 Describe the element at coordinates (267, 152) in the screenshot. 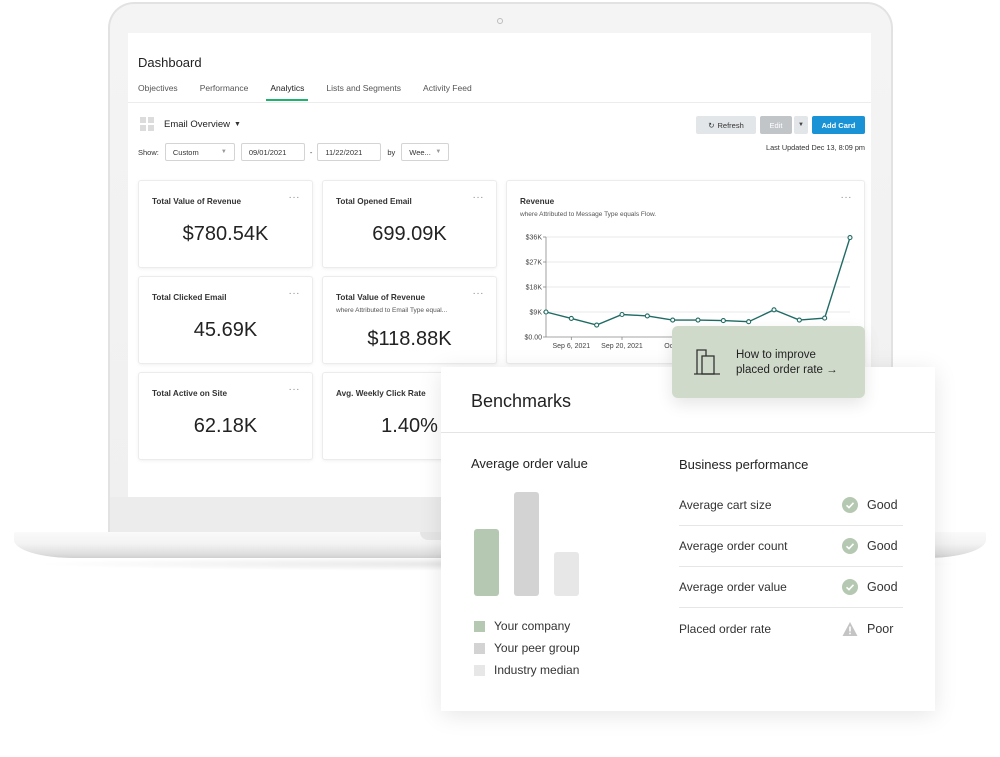

I see `start-date-value: 09/01/2021` at that location.